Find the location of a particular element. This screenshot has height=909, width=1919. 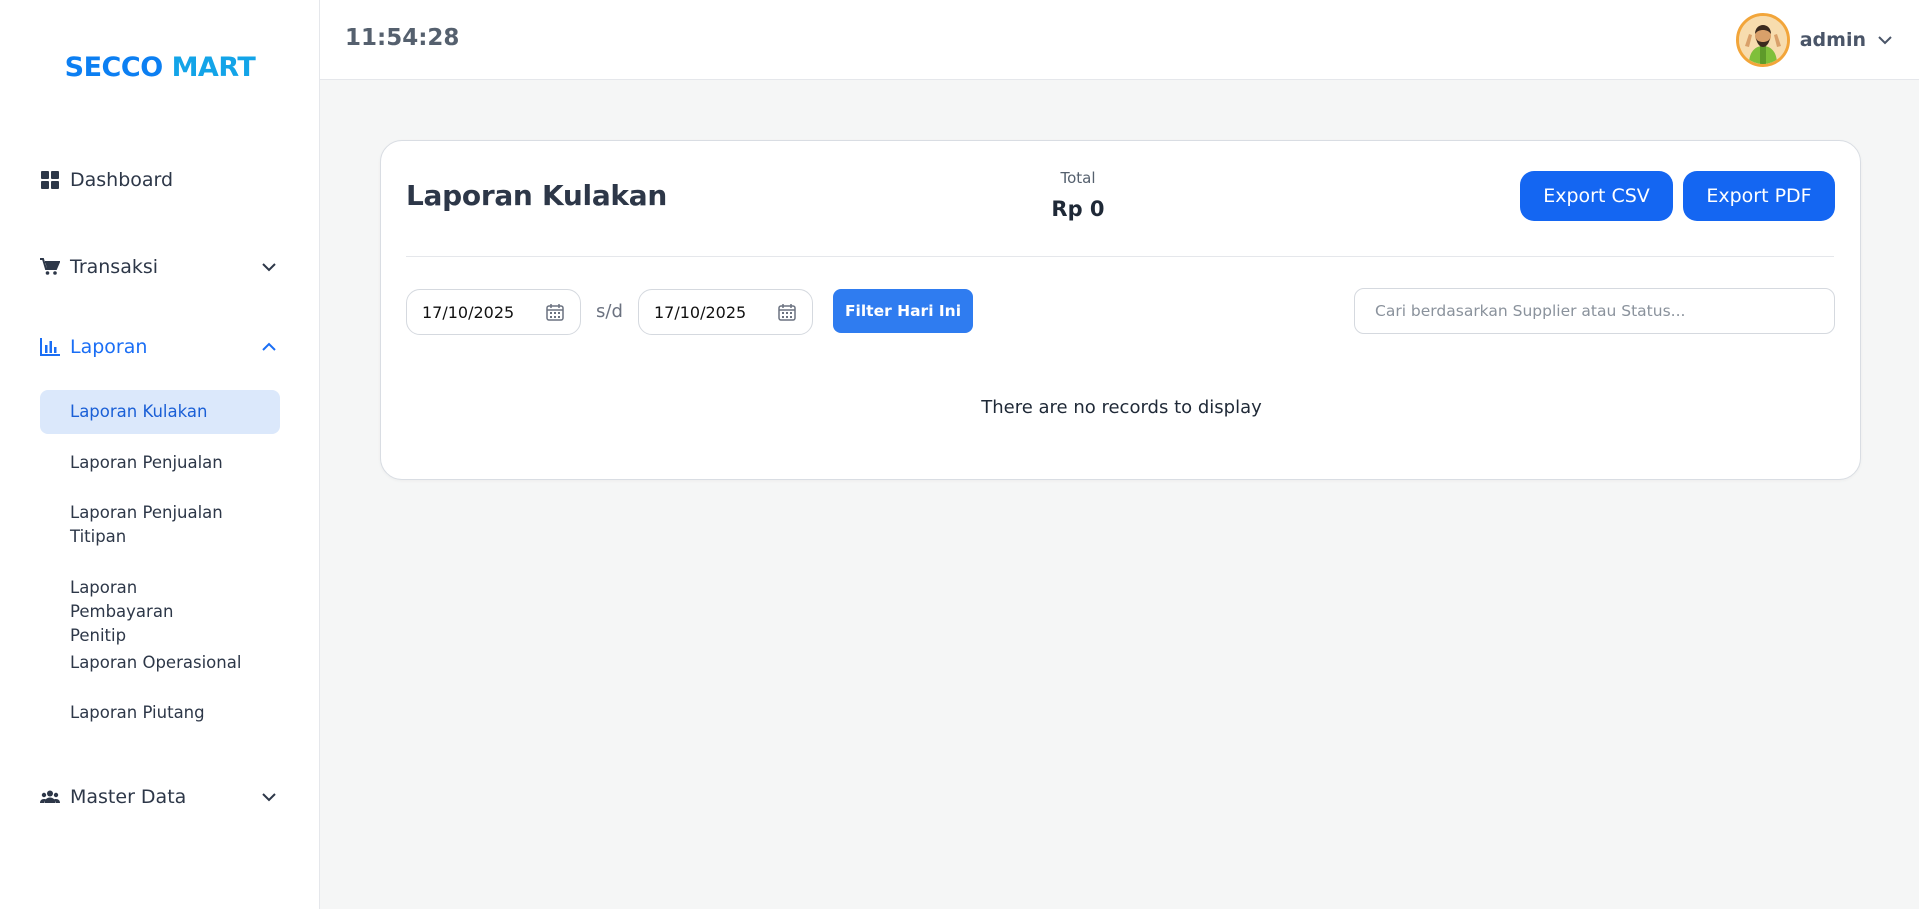

export-csv-button: Export CSV is located at coordinates (1596, 196).